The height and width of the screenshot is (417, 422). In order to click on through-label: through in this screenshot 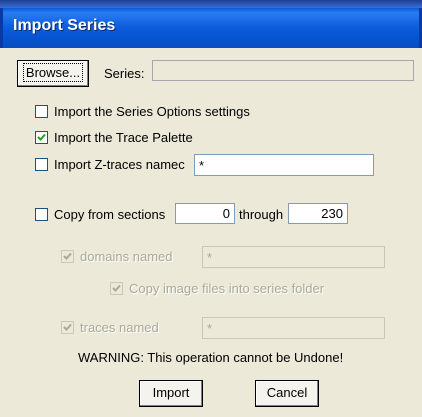, I will do `click(261, 214)`.